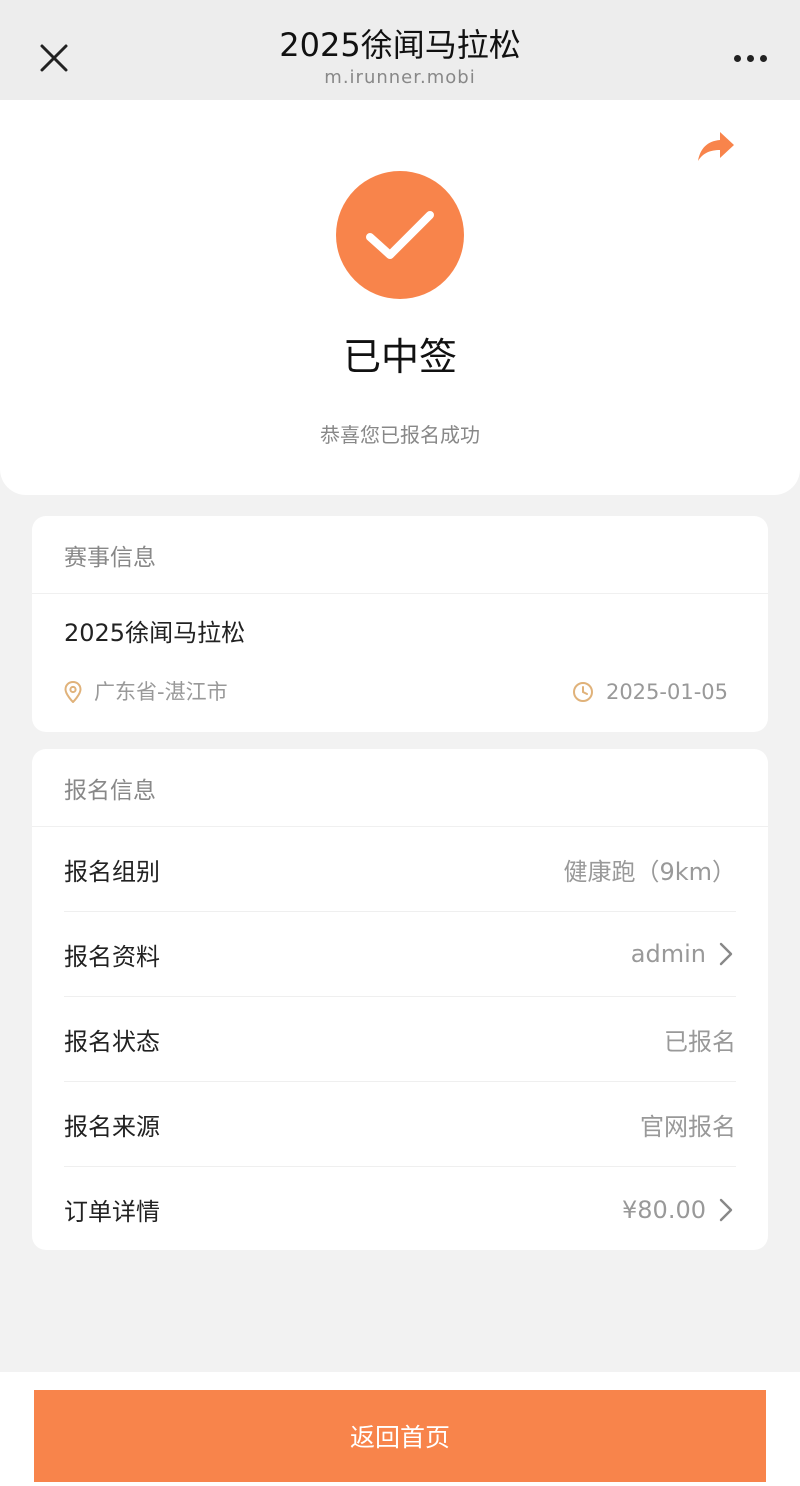 This screenshot has width=800, height=1486. What do you see at coordinates (161, 692) in the screenshot?
I see `event-location-text: 广东省-湛江市` at bounding box center [161, 692].